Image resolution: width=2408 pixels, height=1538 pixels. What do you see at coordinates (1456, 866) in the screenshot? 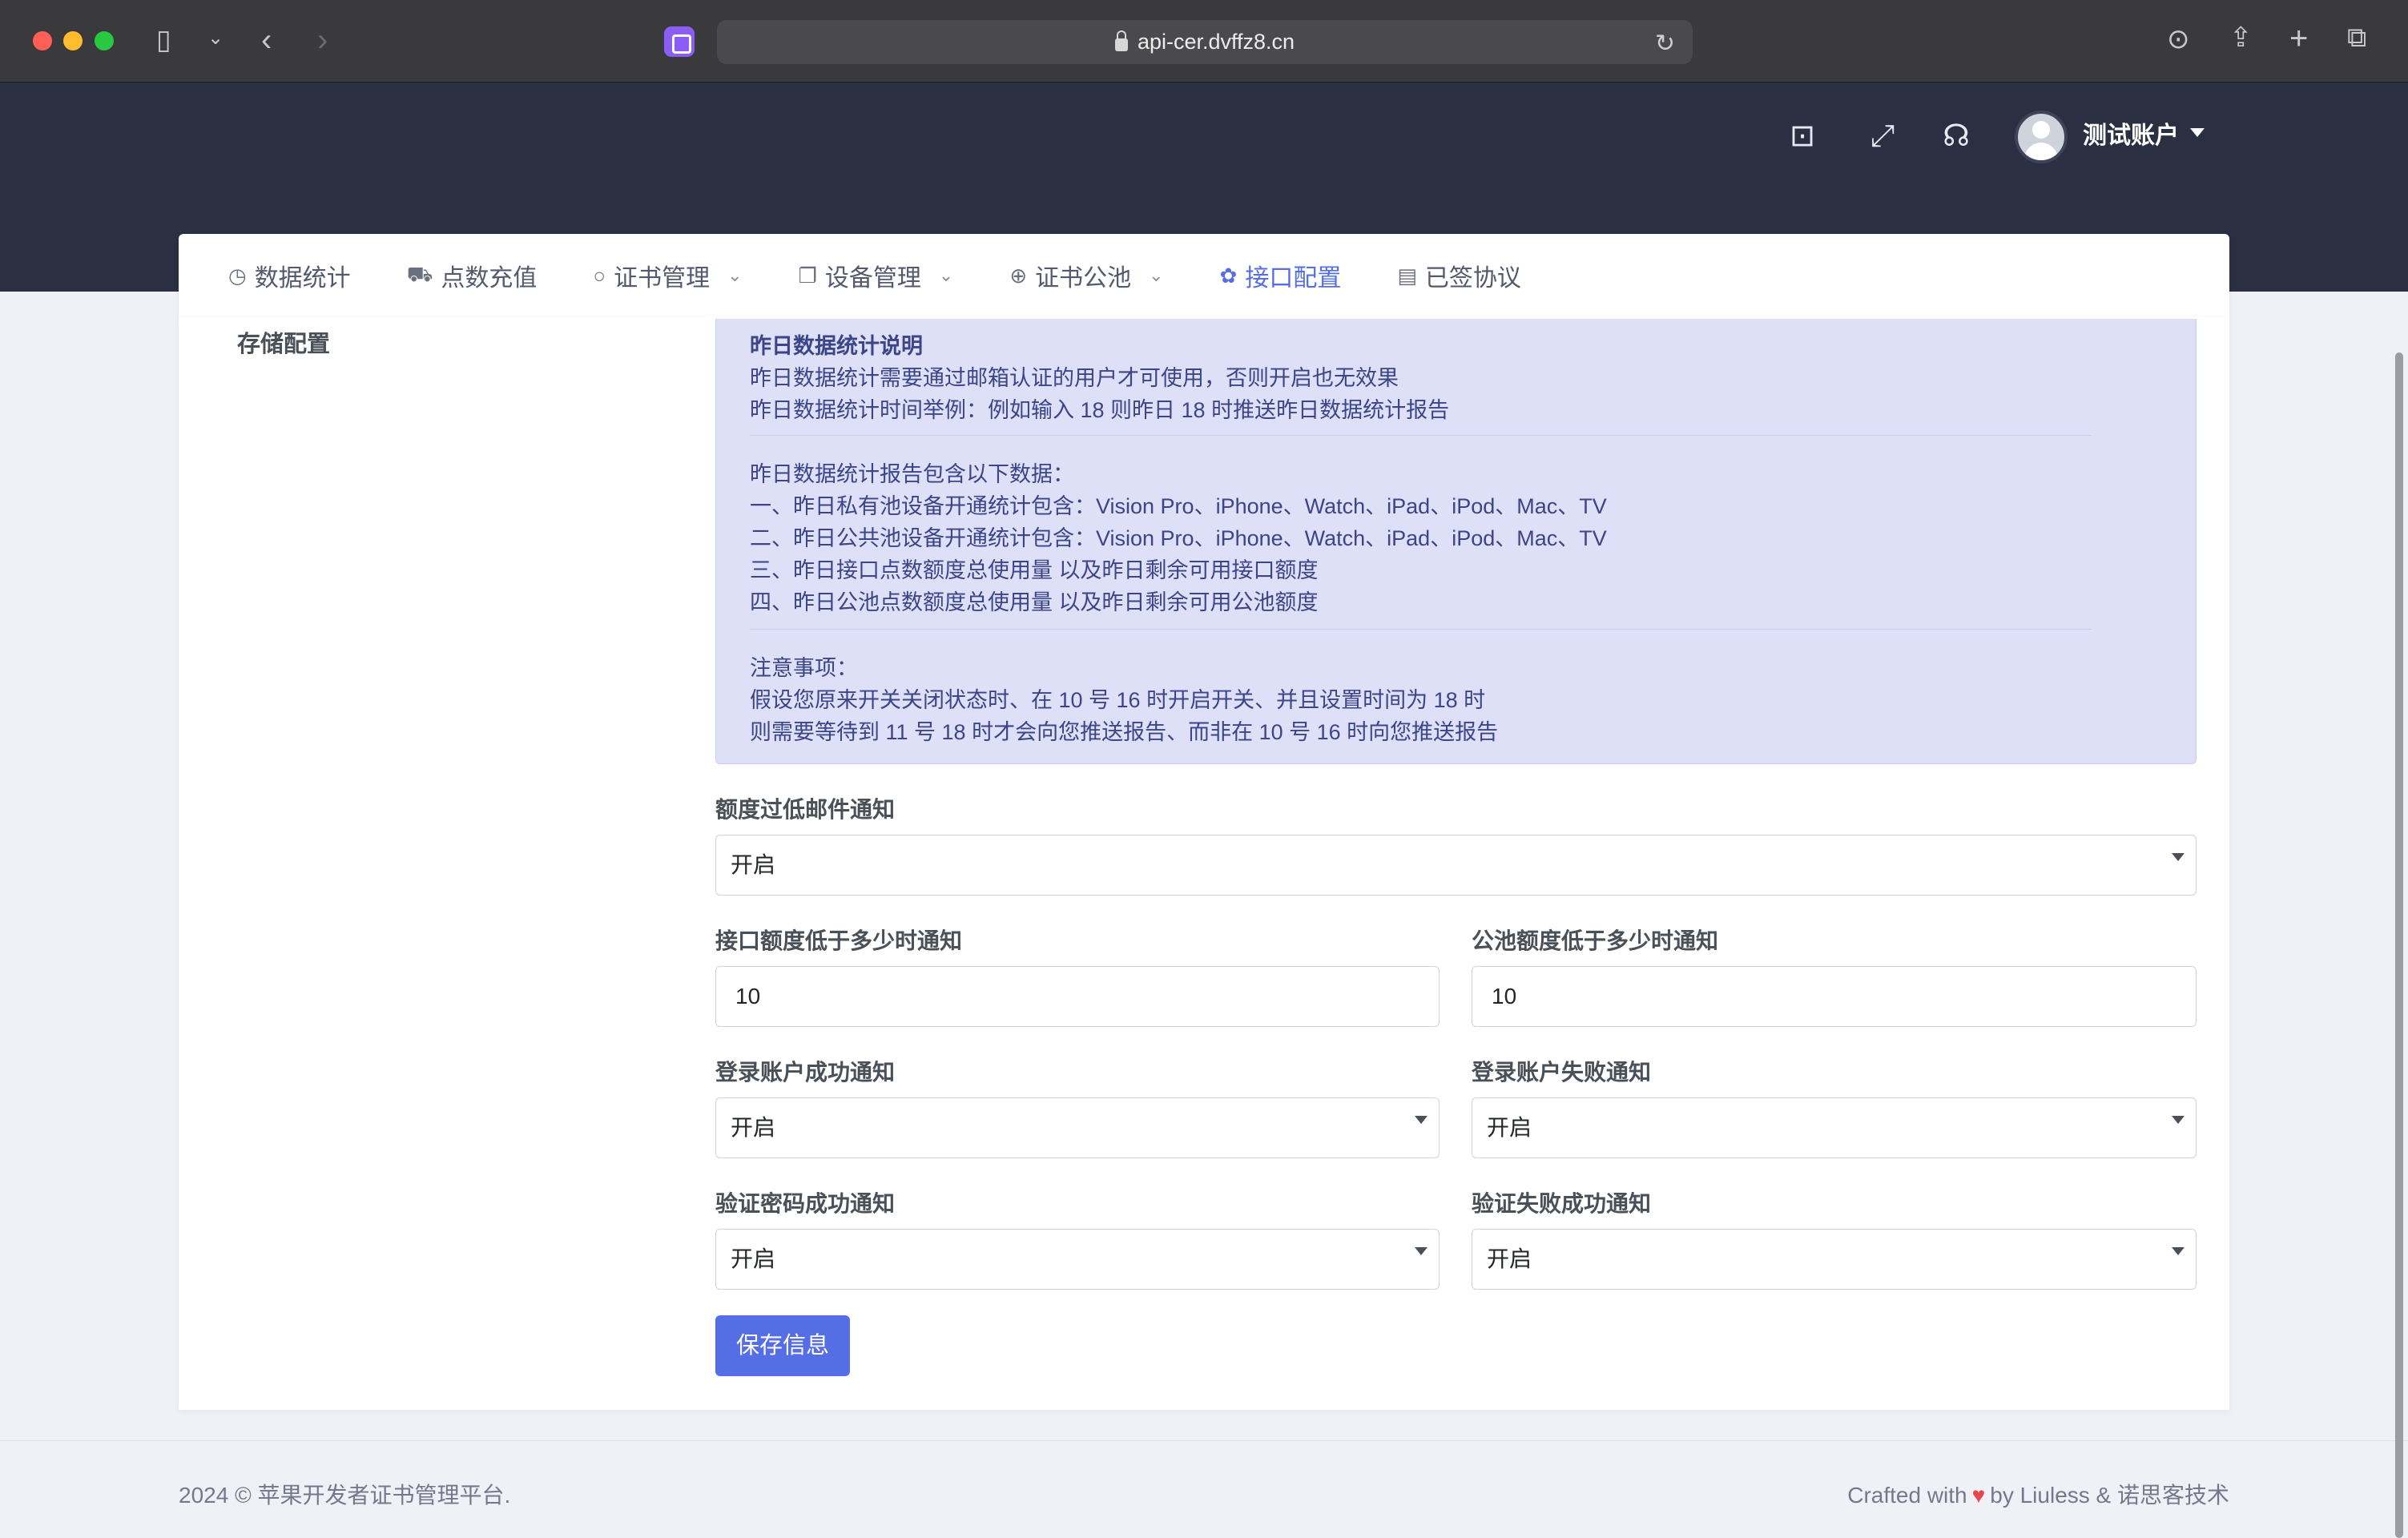
I see `low-quota-email-select: 开启` at bounding box center [1456, 866].